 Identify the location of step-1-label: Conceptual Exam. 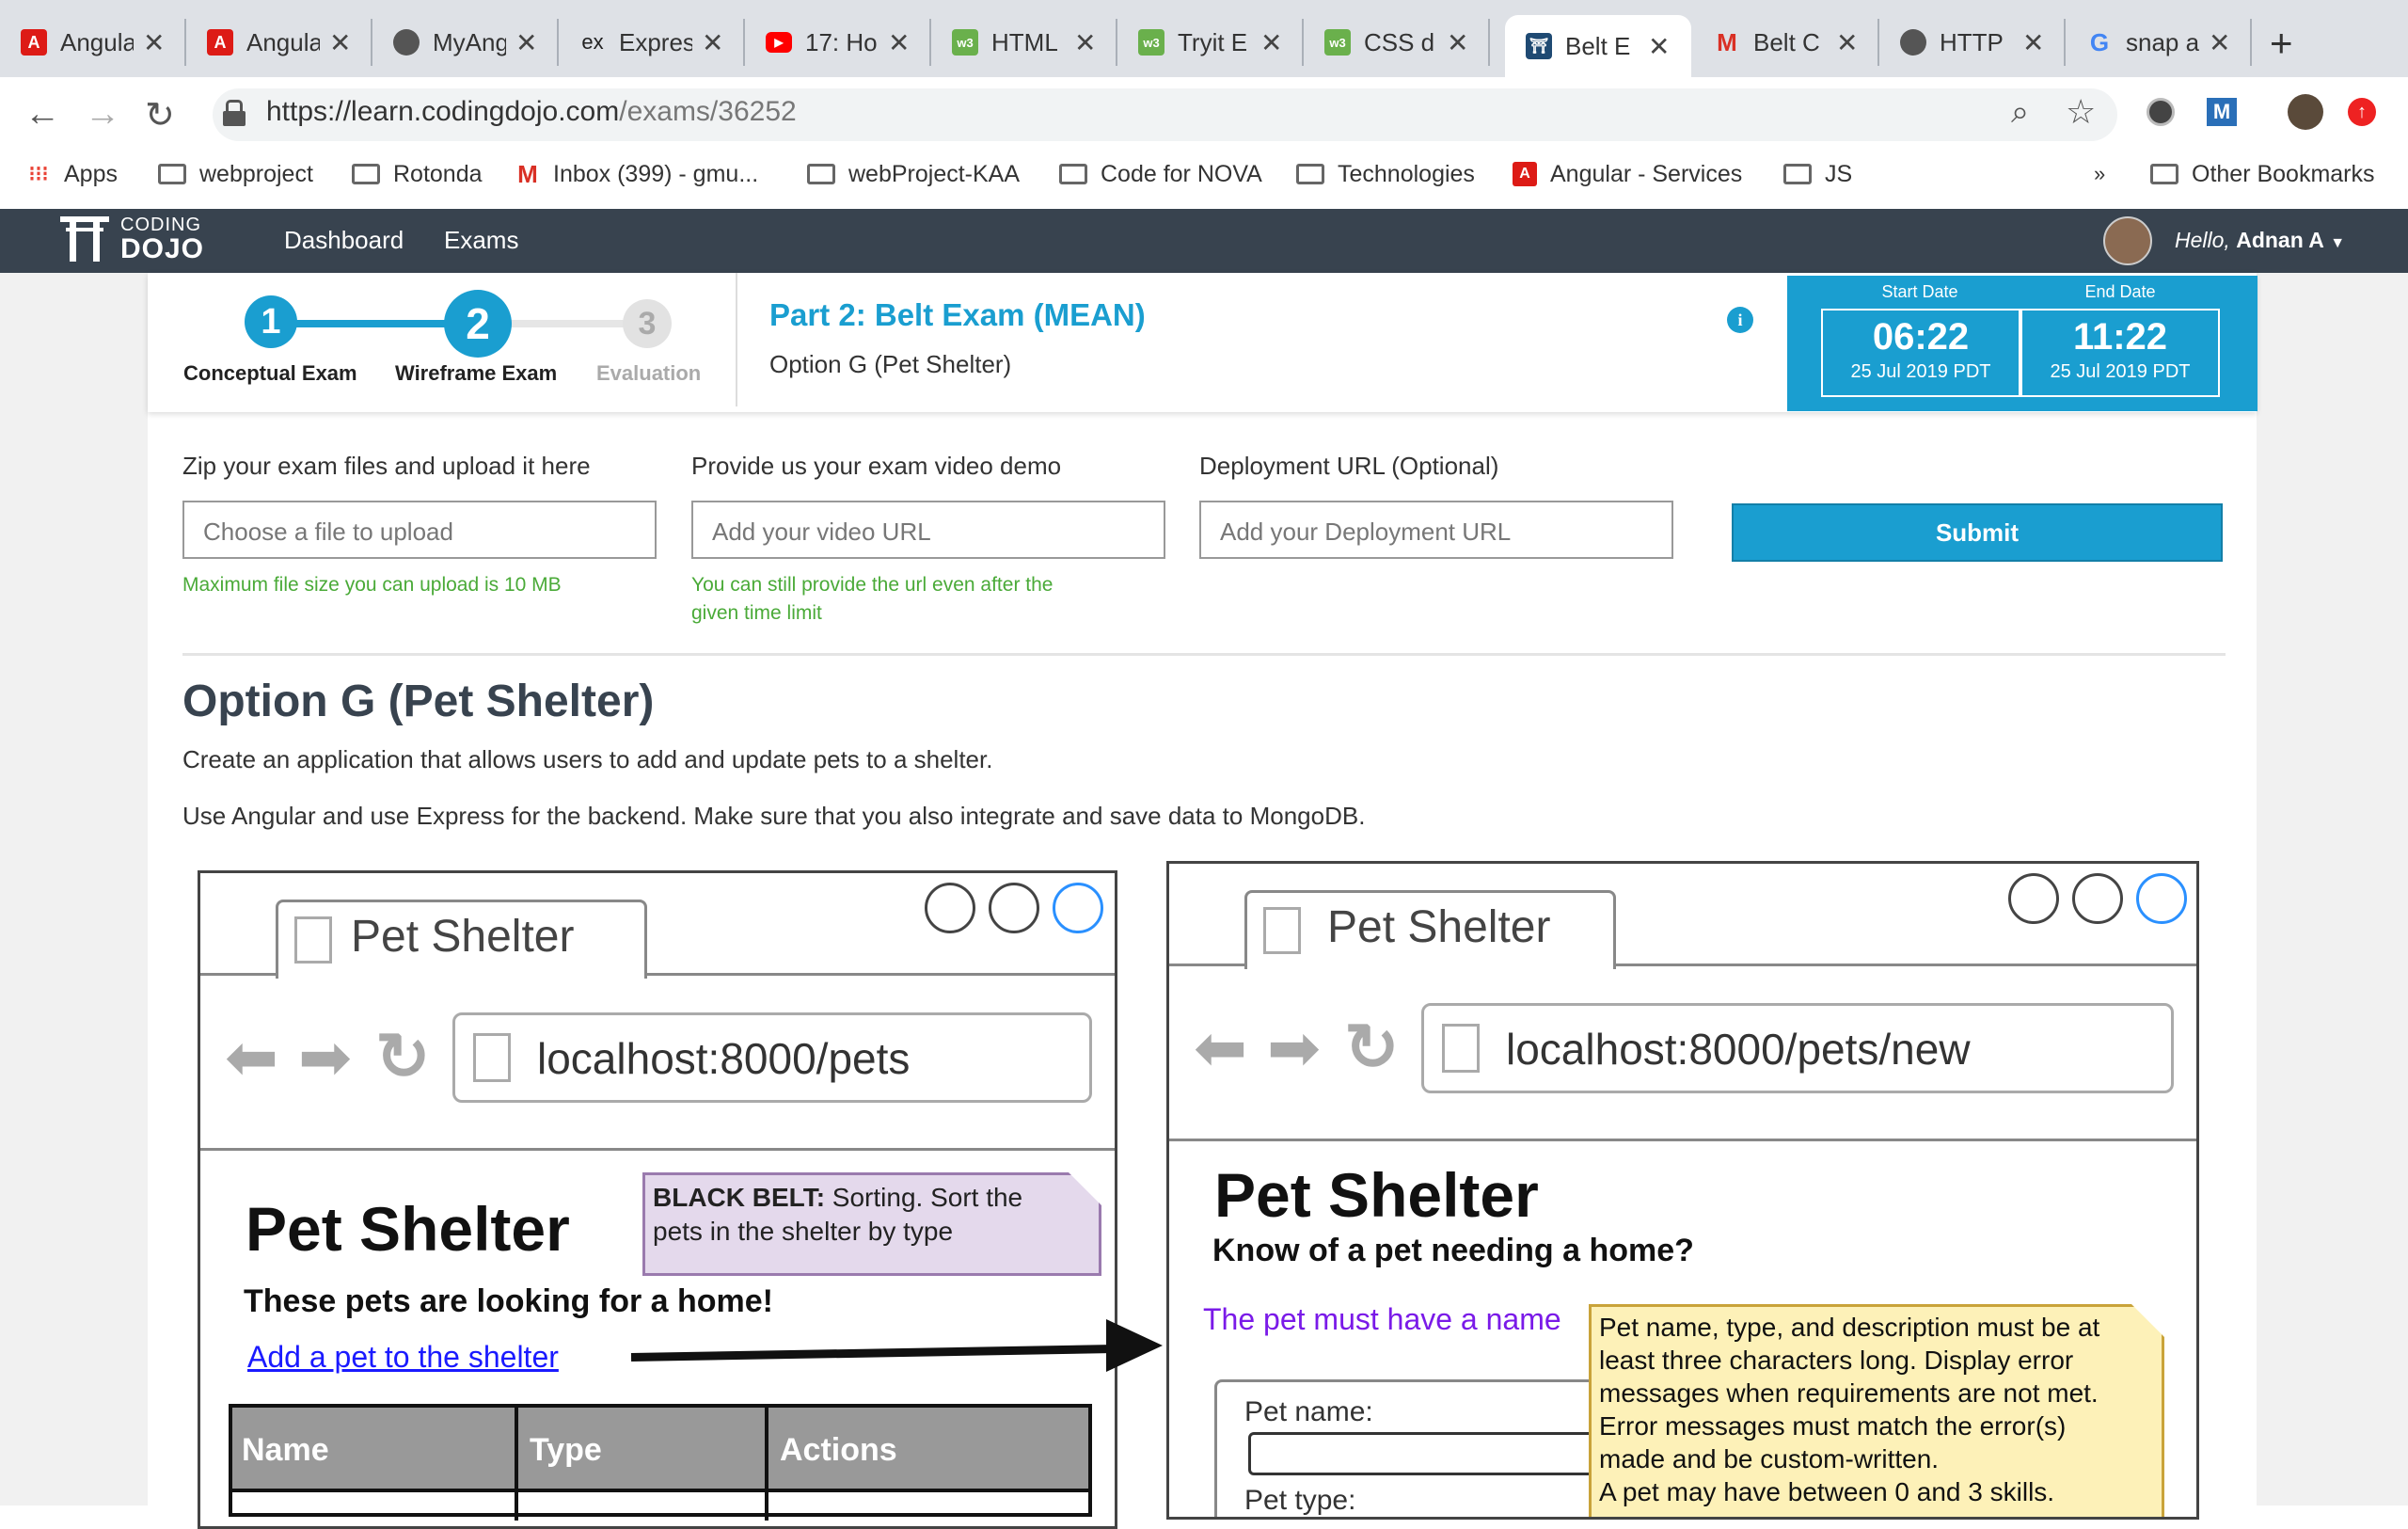
(270, 373).